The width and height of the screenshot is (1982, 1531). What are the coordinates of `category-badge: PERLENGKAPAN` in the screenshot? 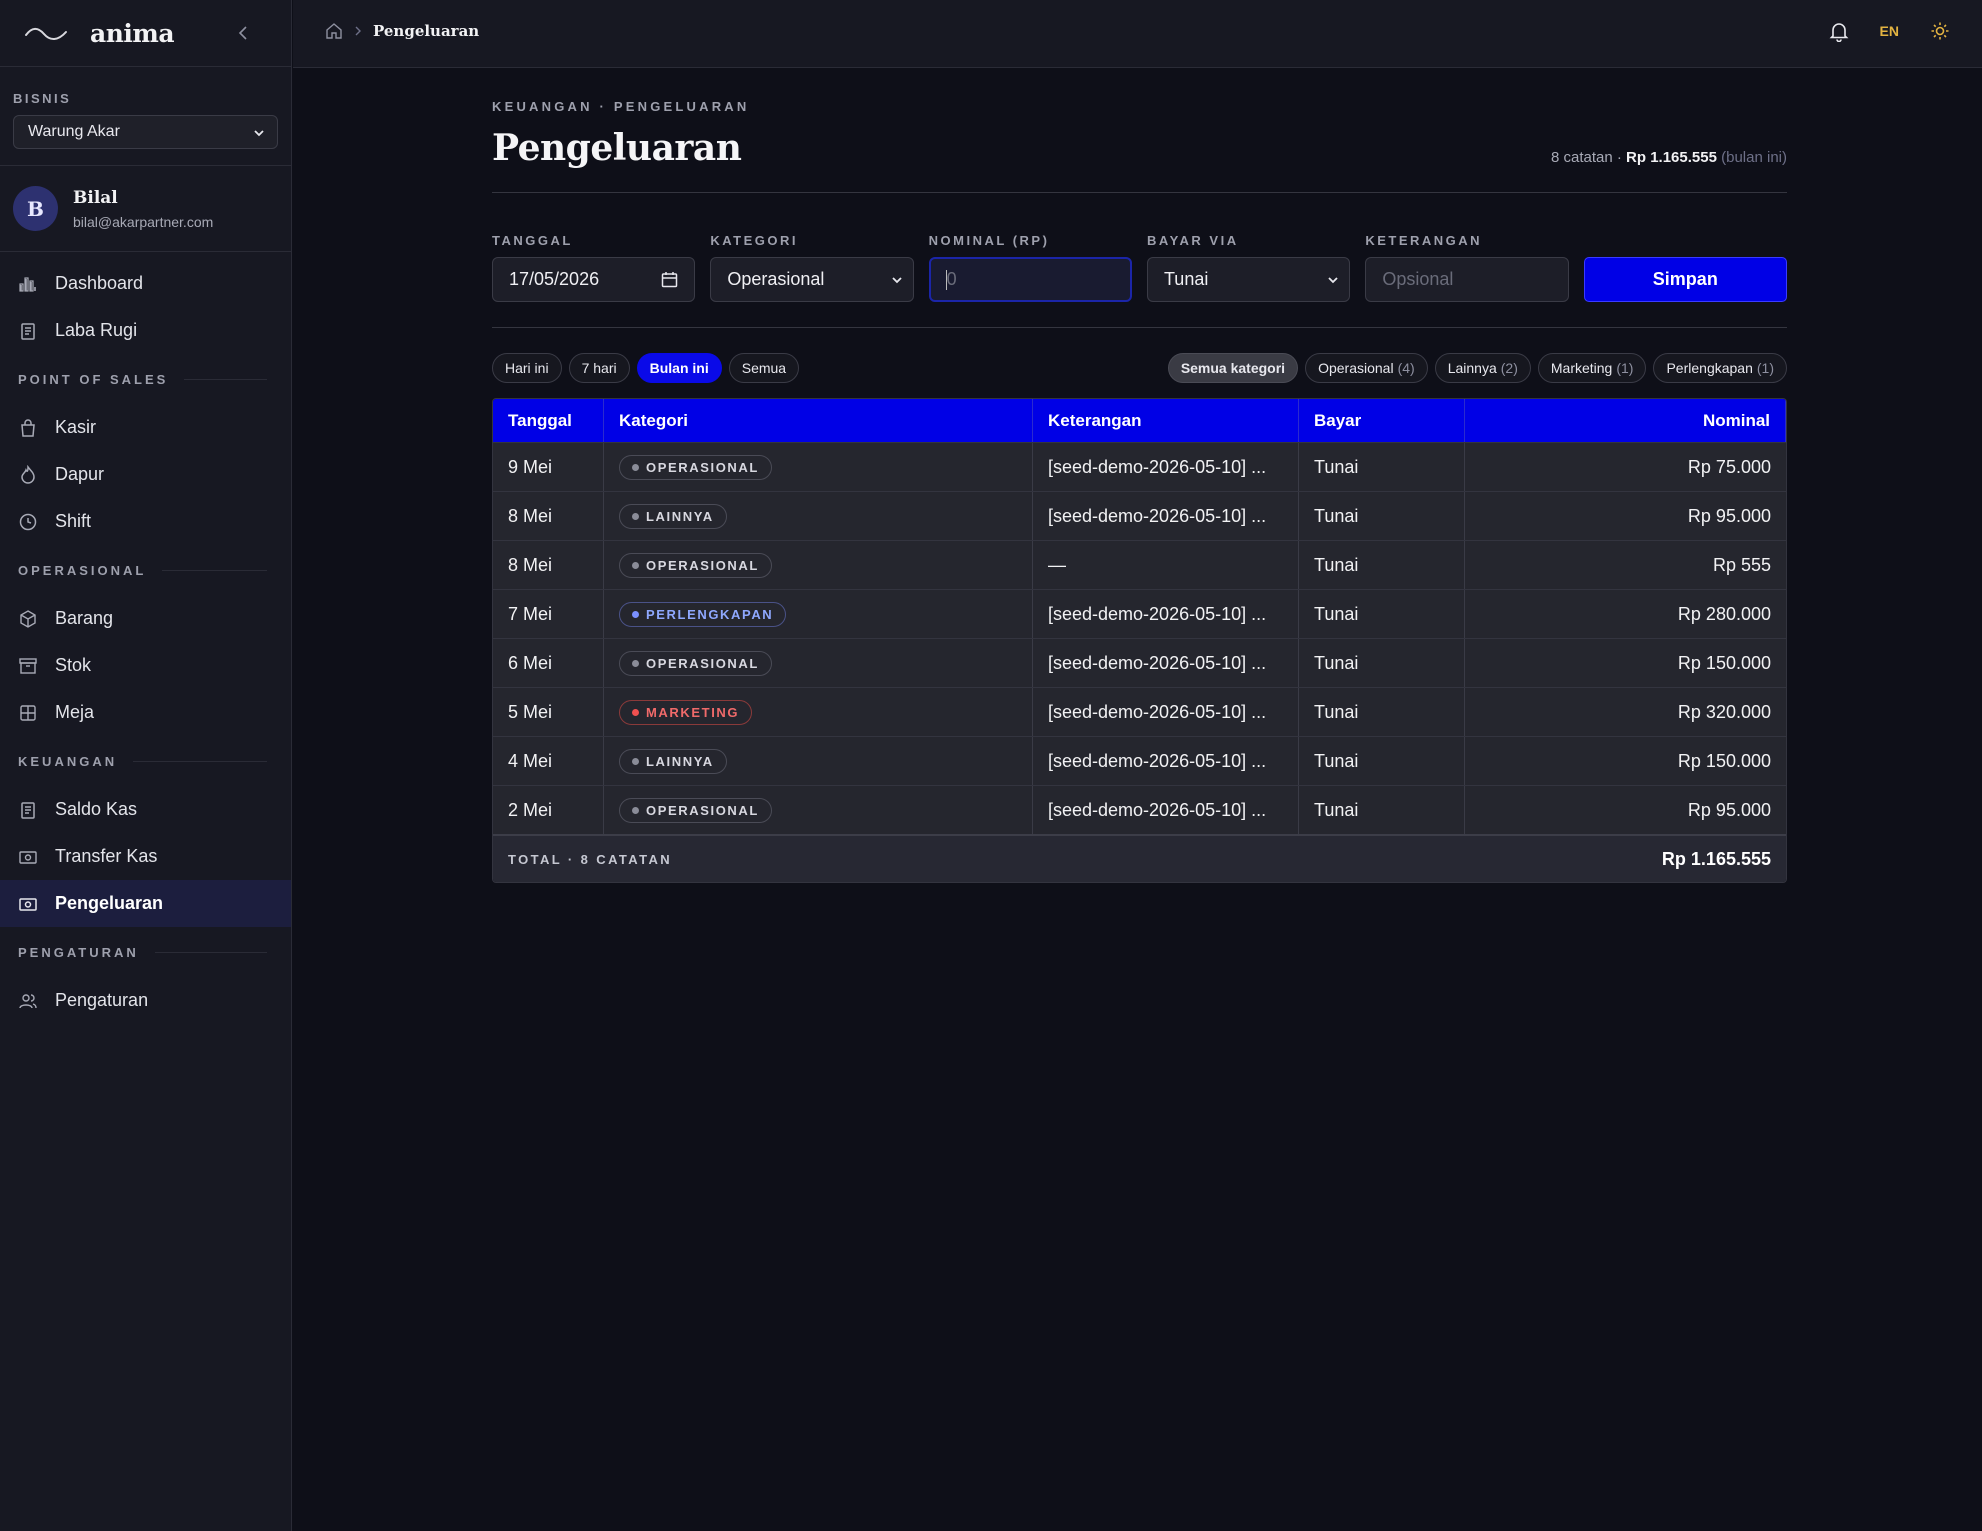 It's located at (703, 614).